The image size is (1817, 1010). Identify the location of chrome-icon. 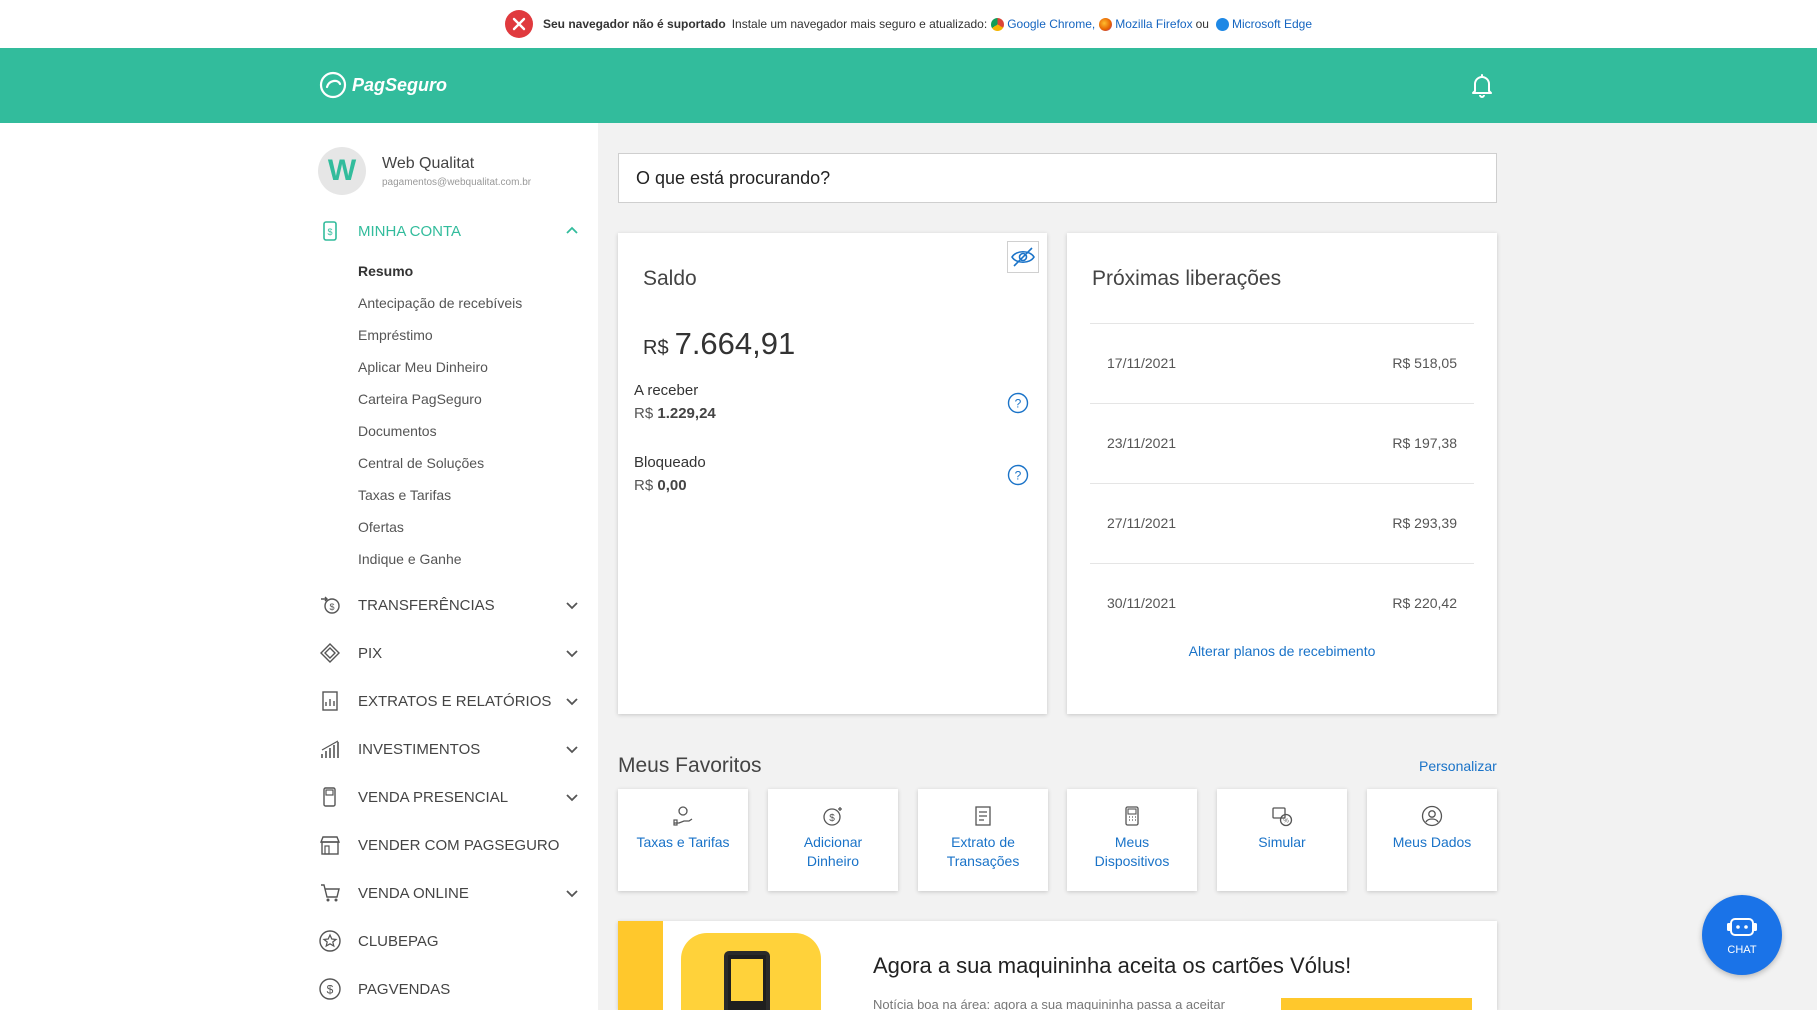
(998, 24).